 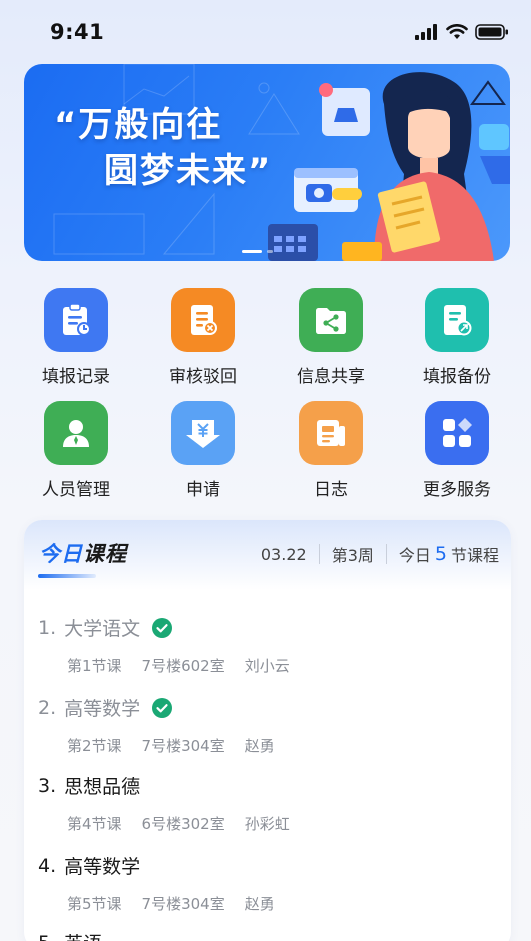 What do you see at coordinates (76, 490) in the screenshot?
I see `service-label: 人员管理` at bounding box center [76, 490].